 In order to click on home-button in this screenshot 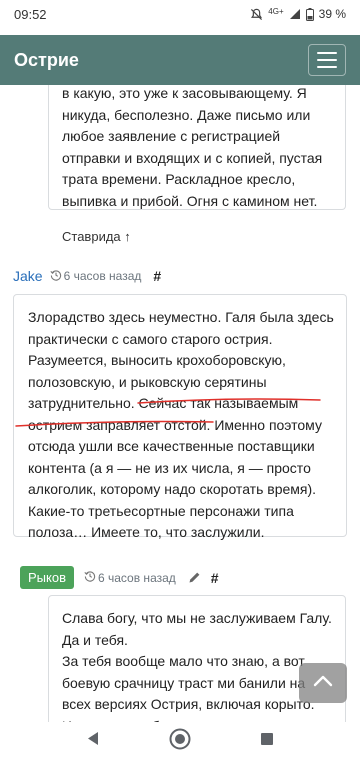, I will do `click(180, 741)`.